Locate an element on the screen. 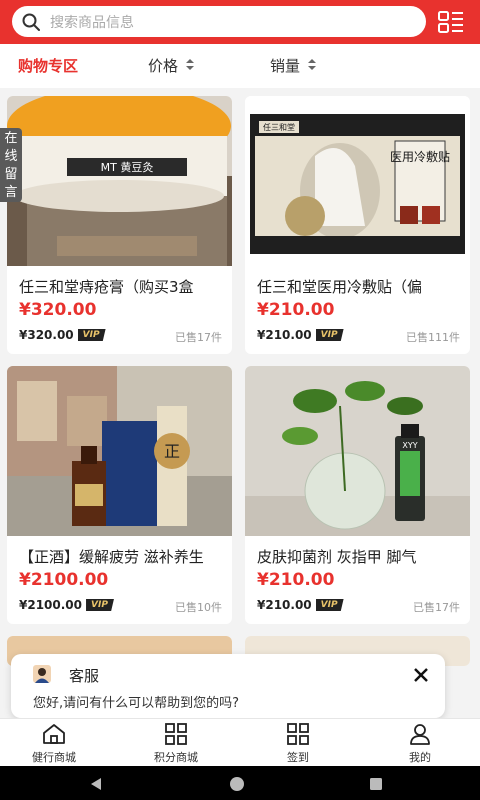  product-price: ¥320.00 is located at coordinates (58, 310).